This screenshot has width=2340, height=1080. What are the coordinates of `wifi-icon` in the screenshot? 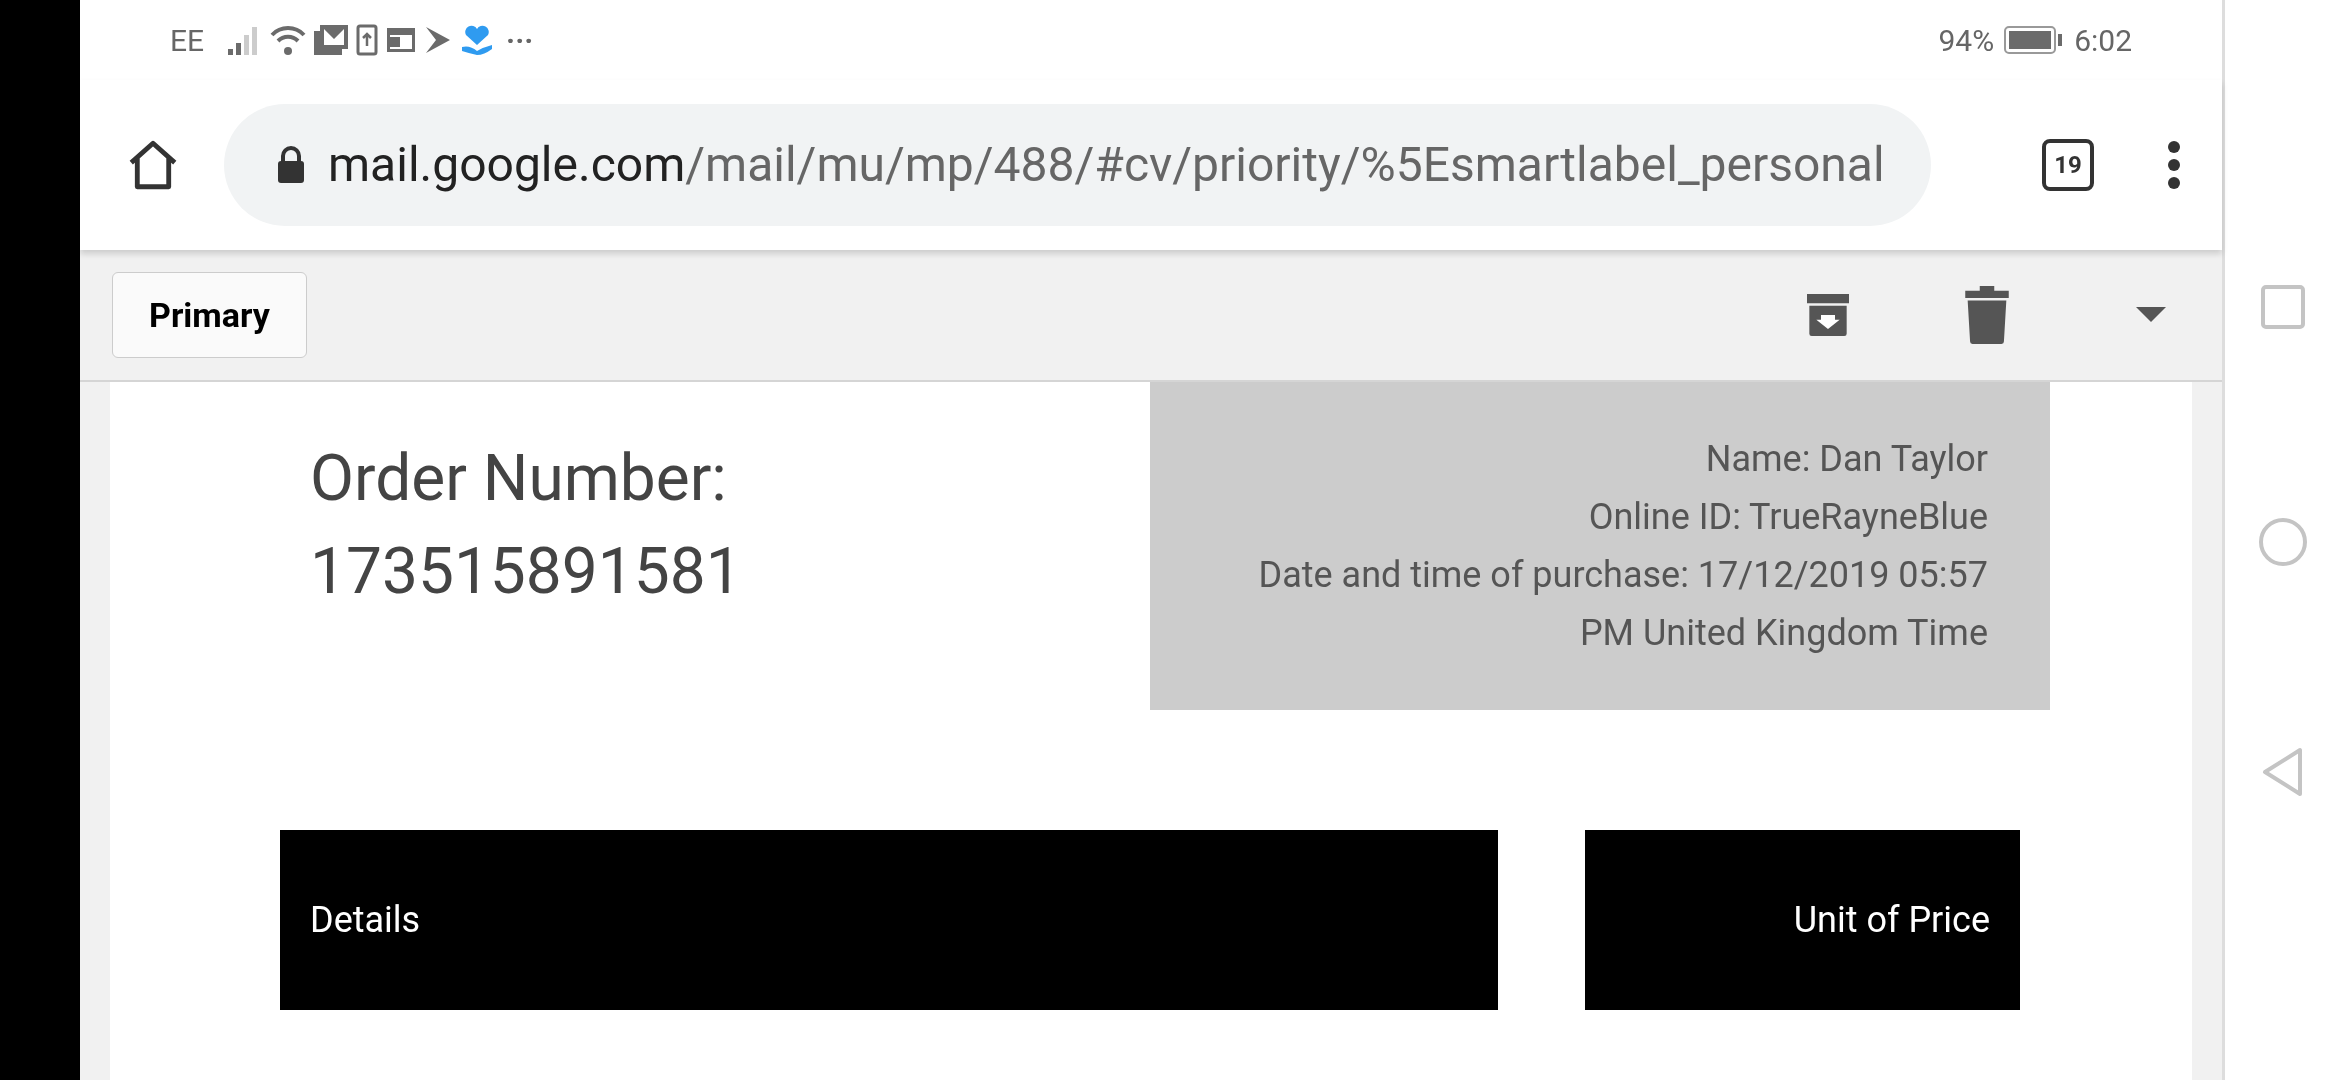 It's located at (288, 40).